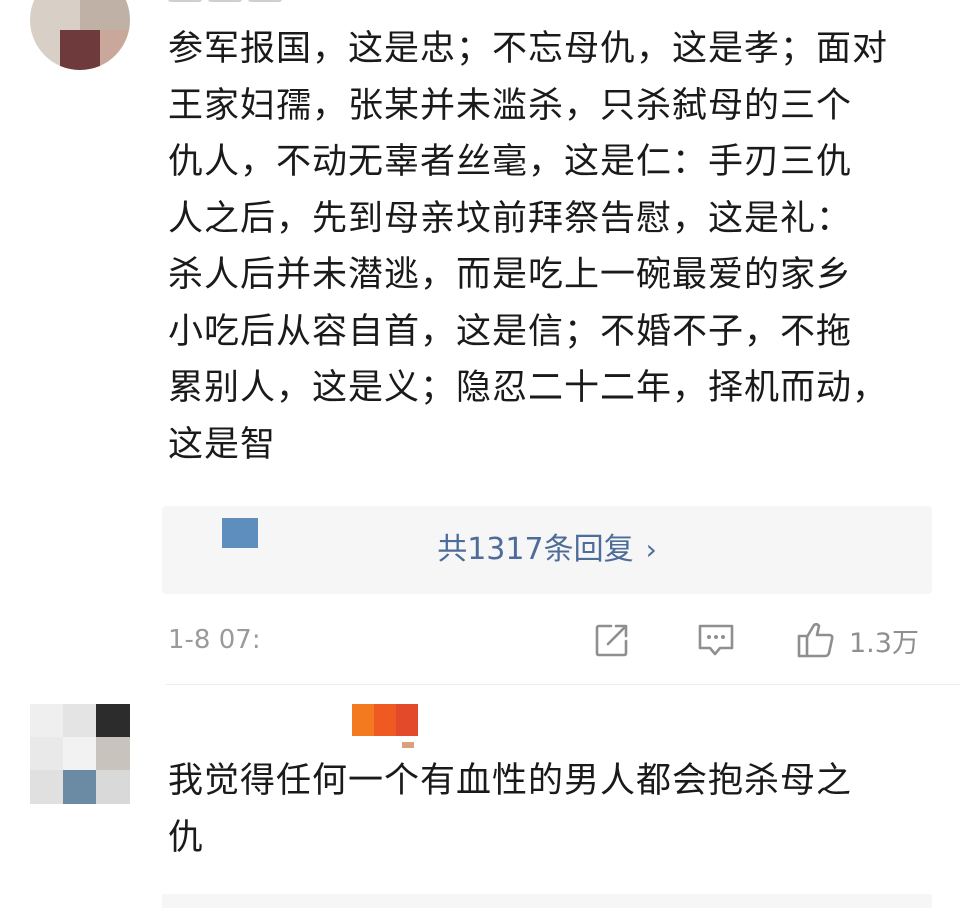 The width and height of the screenshot is (960, 908). What do you see at coordinates (815, 640) in the screenshot?
I see `thumbs-up-icon` at bounding box center [815, 640].